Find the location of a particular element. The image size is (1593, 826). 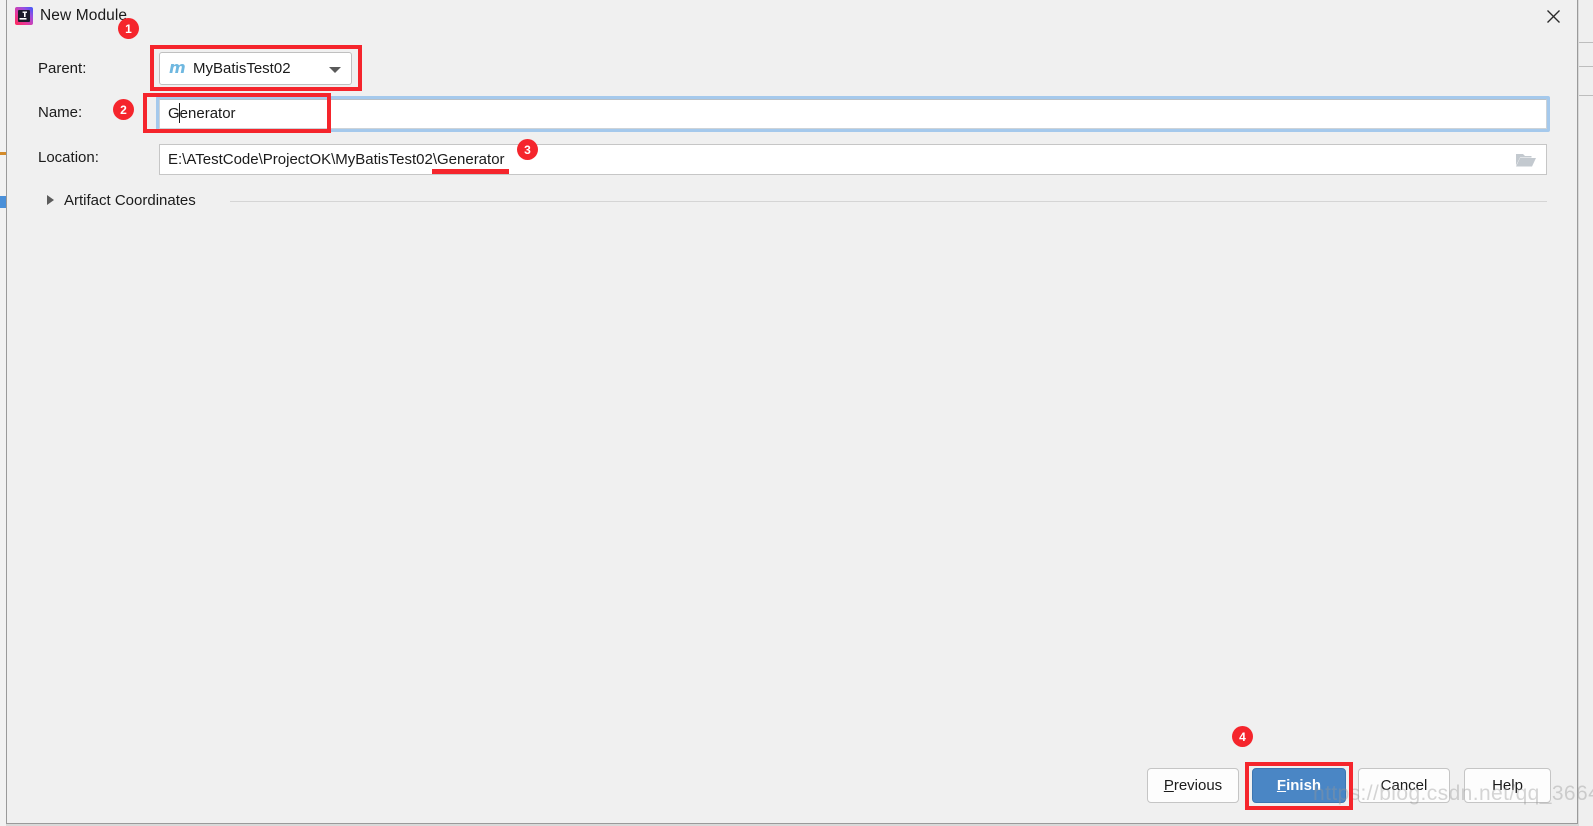

section-divider is located at coordinates (888, 201).